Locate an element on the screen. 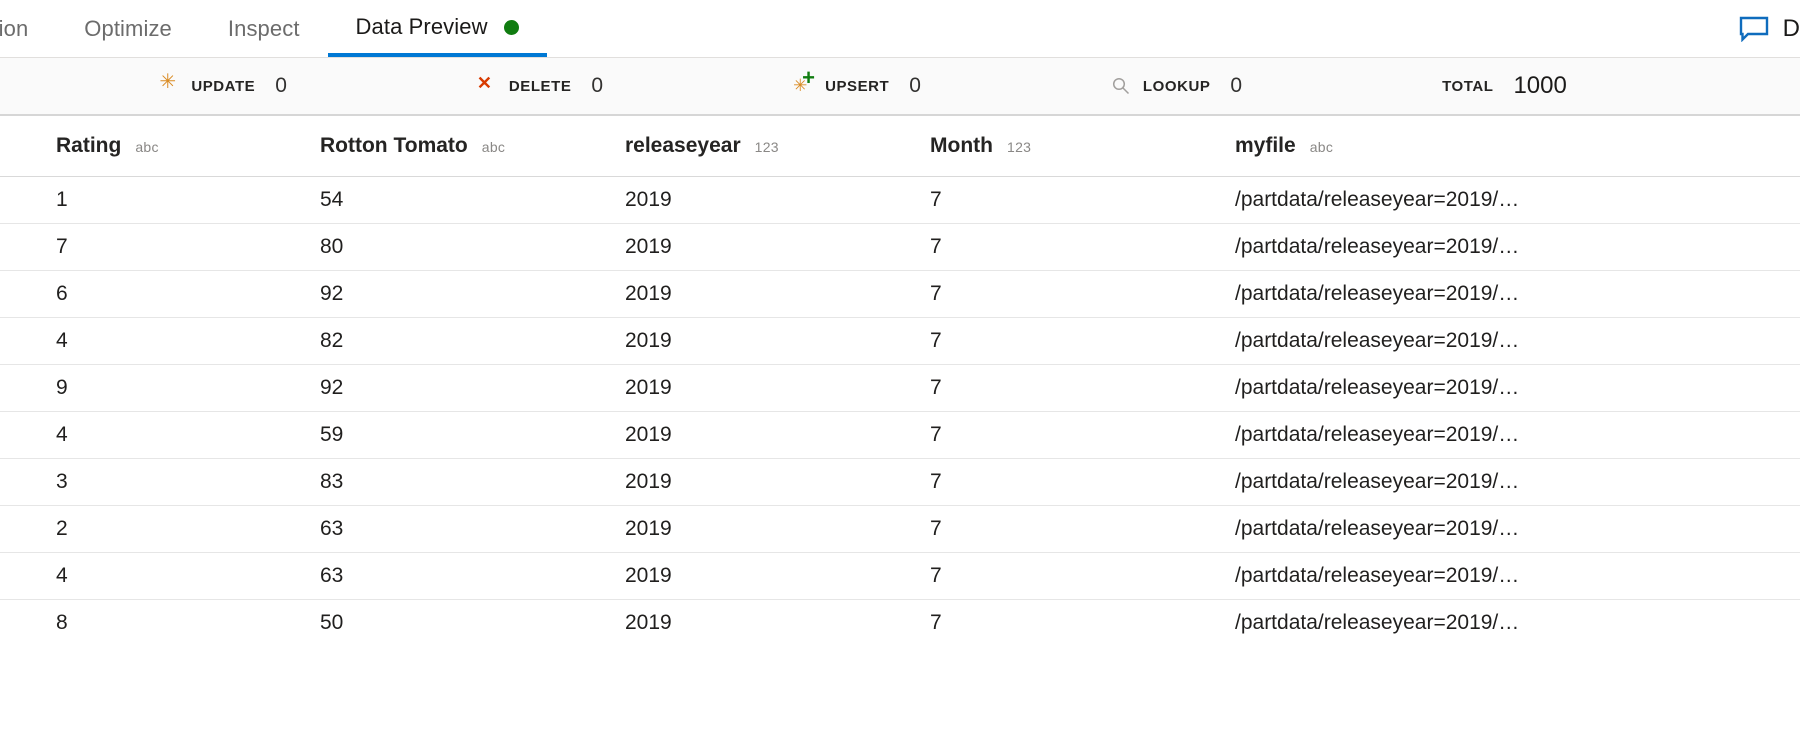 Image resolution: width=1800 pixels, height=751 pixels. tab-optimize: Optimize is located at coordinates (128, 29).